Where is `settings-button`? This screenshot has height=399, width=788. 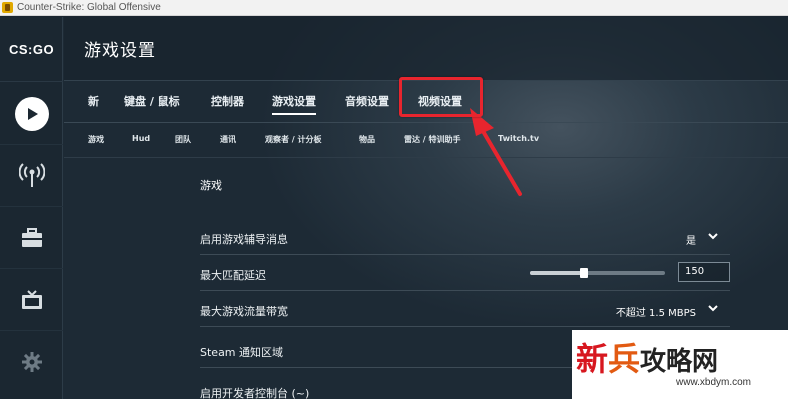
settings-button is located at coordinates (31, 362).